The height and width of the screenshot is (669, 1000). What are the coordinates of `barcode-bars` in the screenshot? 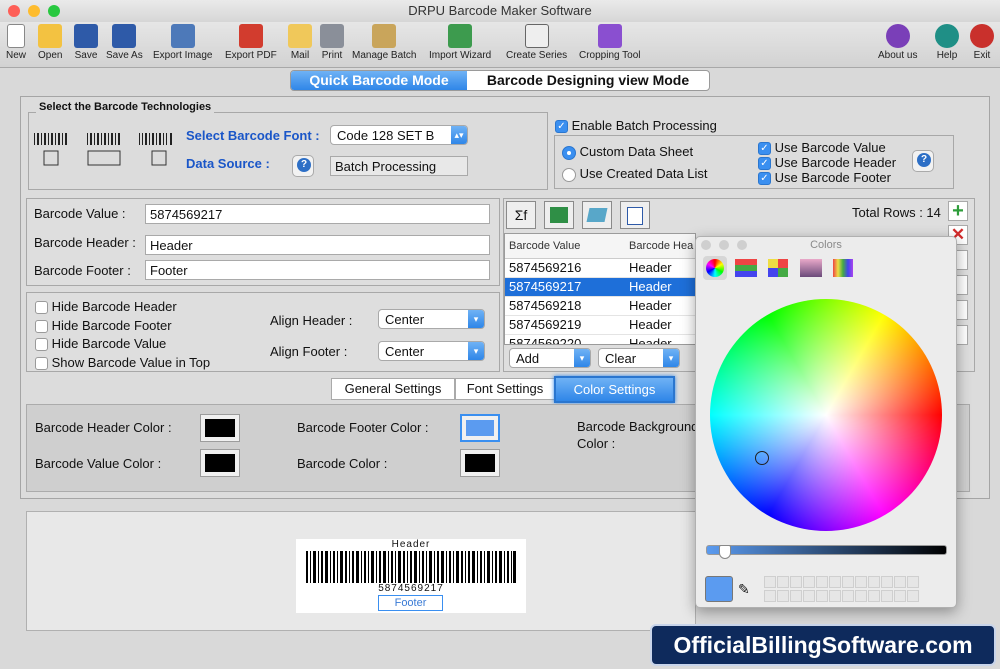 It's located at (411, 567).